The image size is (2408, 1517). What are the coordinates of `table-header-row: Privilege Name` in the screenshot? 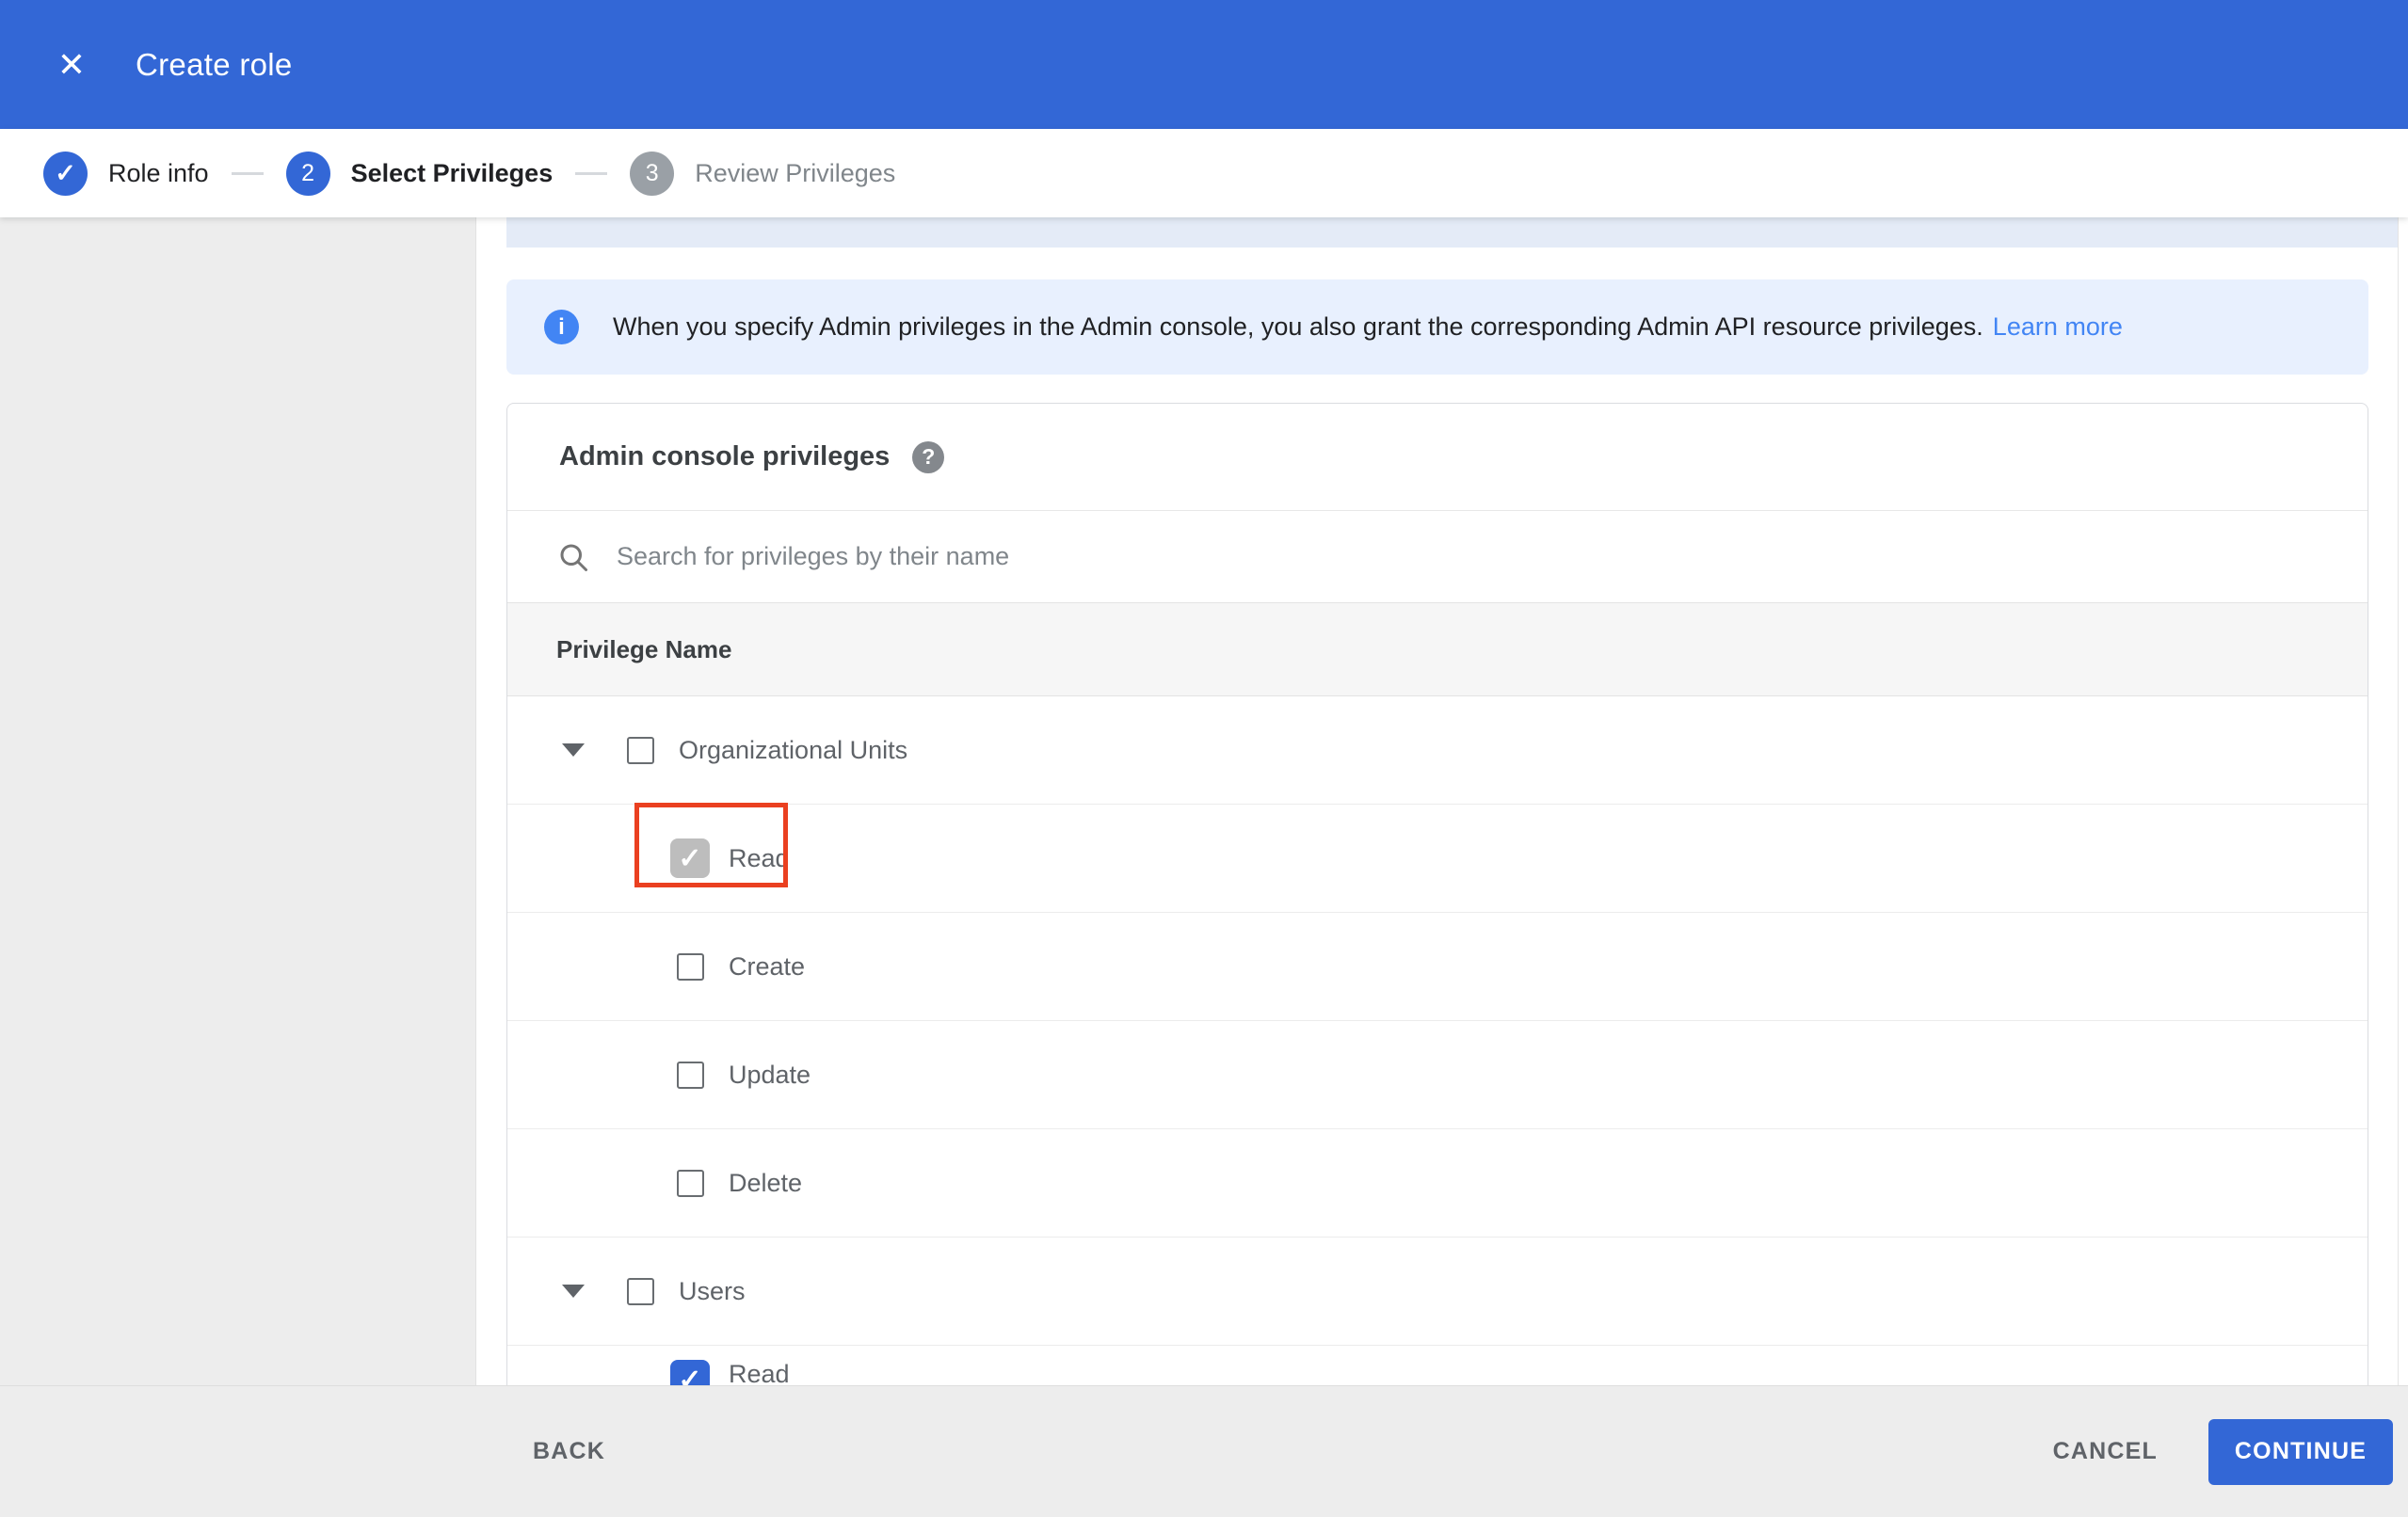 It's located at (1437, 649).